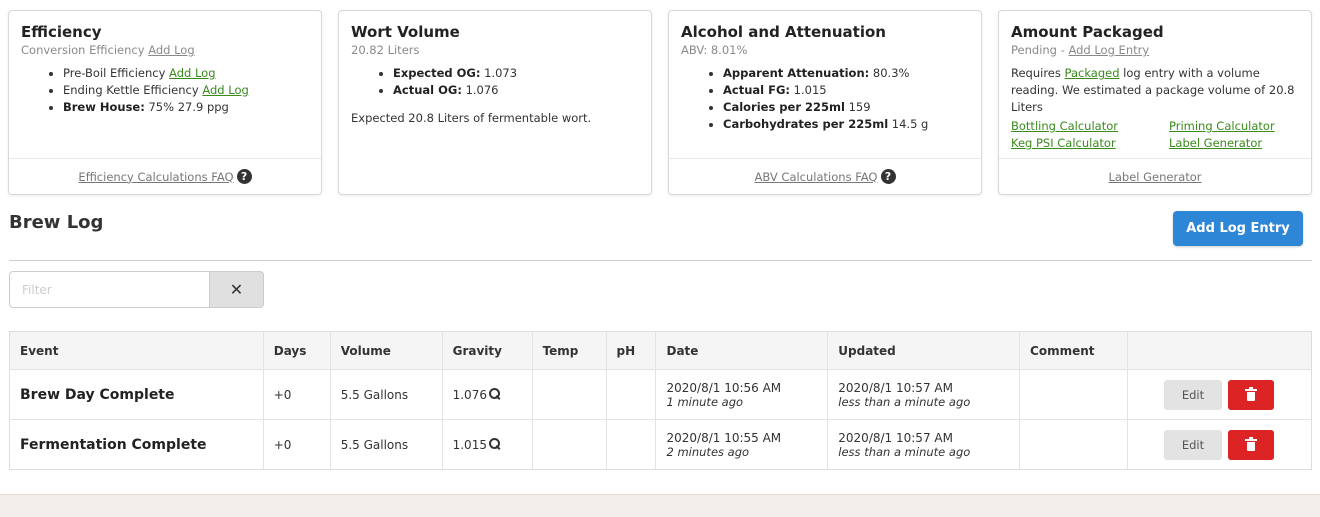  Describe the element at coordinates (714, 50) in the screenshot. I see `alcohol-subtitle: ABV: 8.01%` at that location.